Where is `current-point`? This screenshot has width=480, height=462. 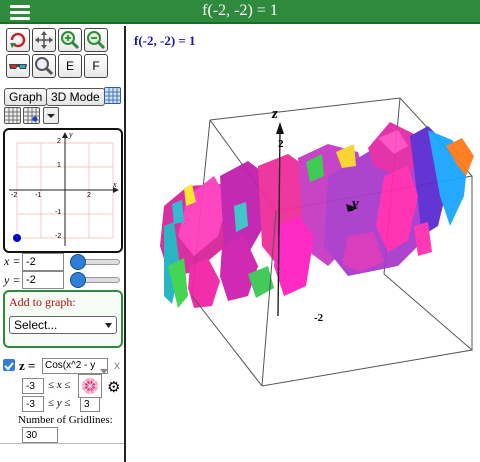
current-point is located at coordinates (17, 238).